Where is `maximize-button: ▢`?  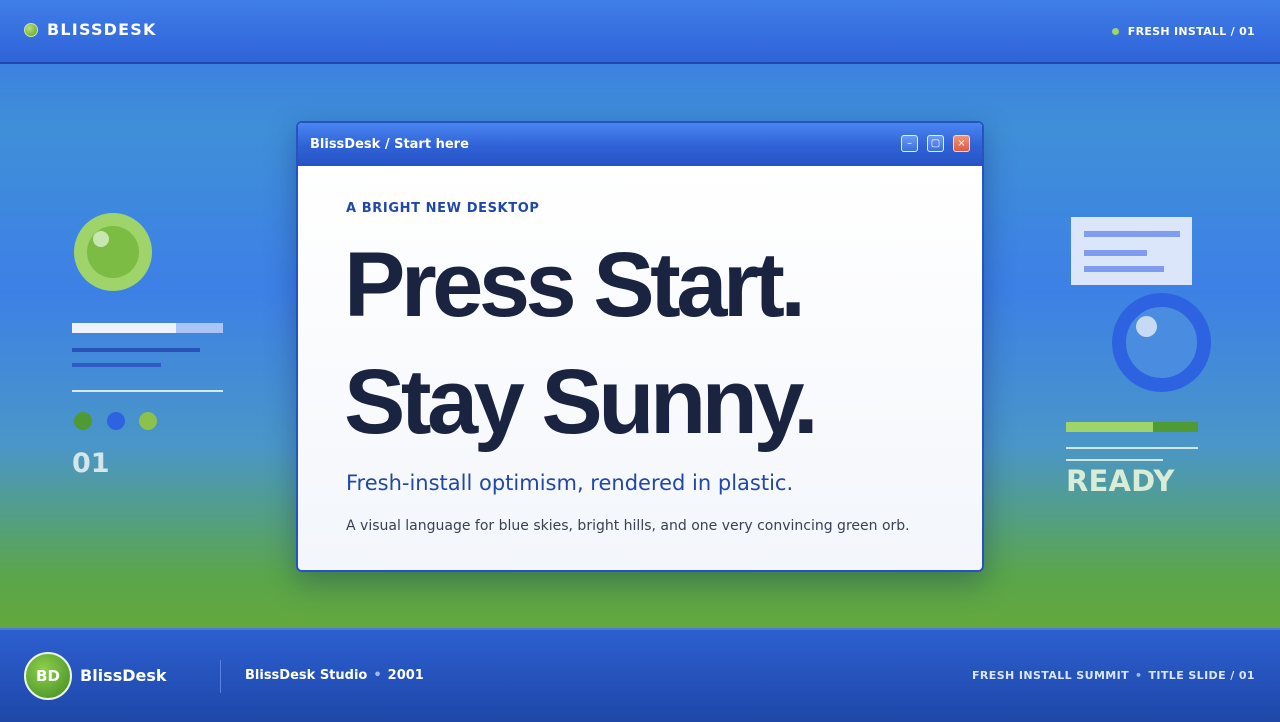
maximize-button: ▢ is located at coordinates (935, 143).